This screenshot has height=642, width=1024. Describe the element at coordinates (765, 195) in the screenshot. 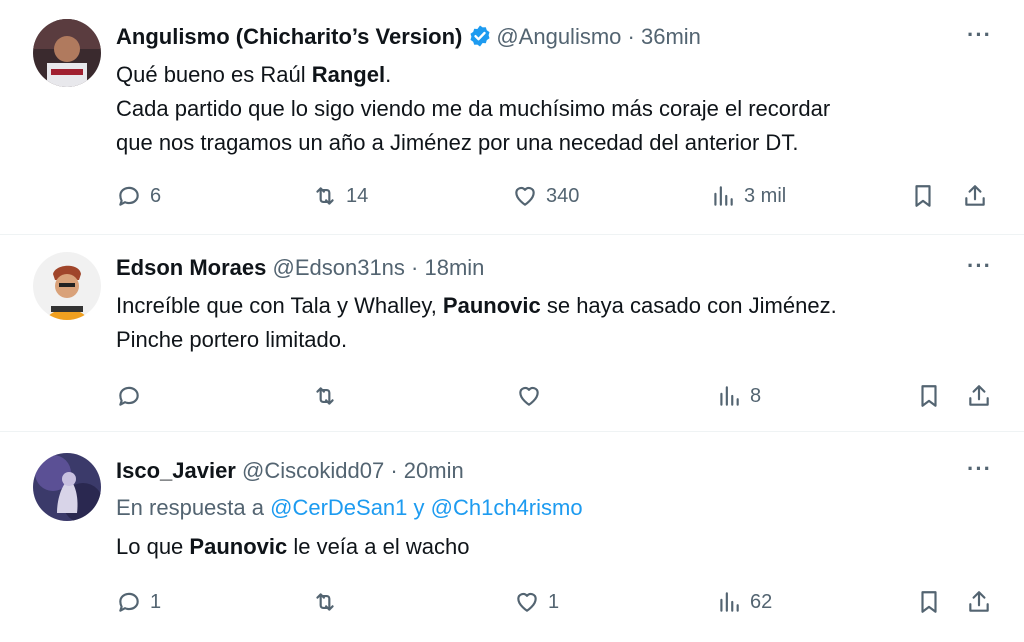

I see `view-count: 3 mil` at that location.